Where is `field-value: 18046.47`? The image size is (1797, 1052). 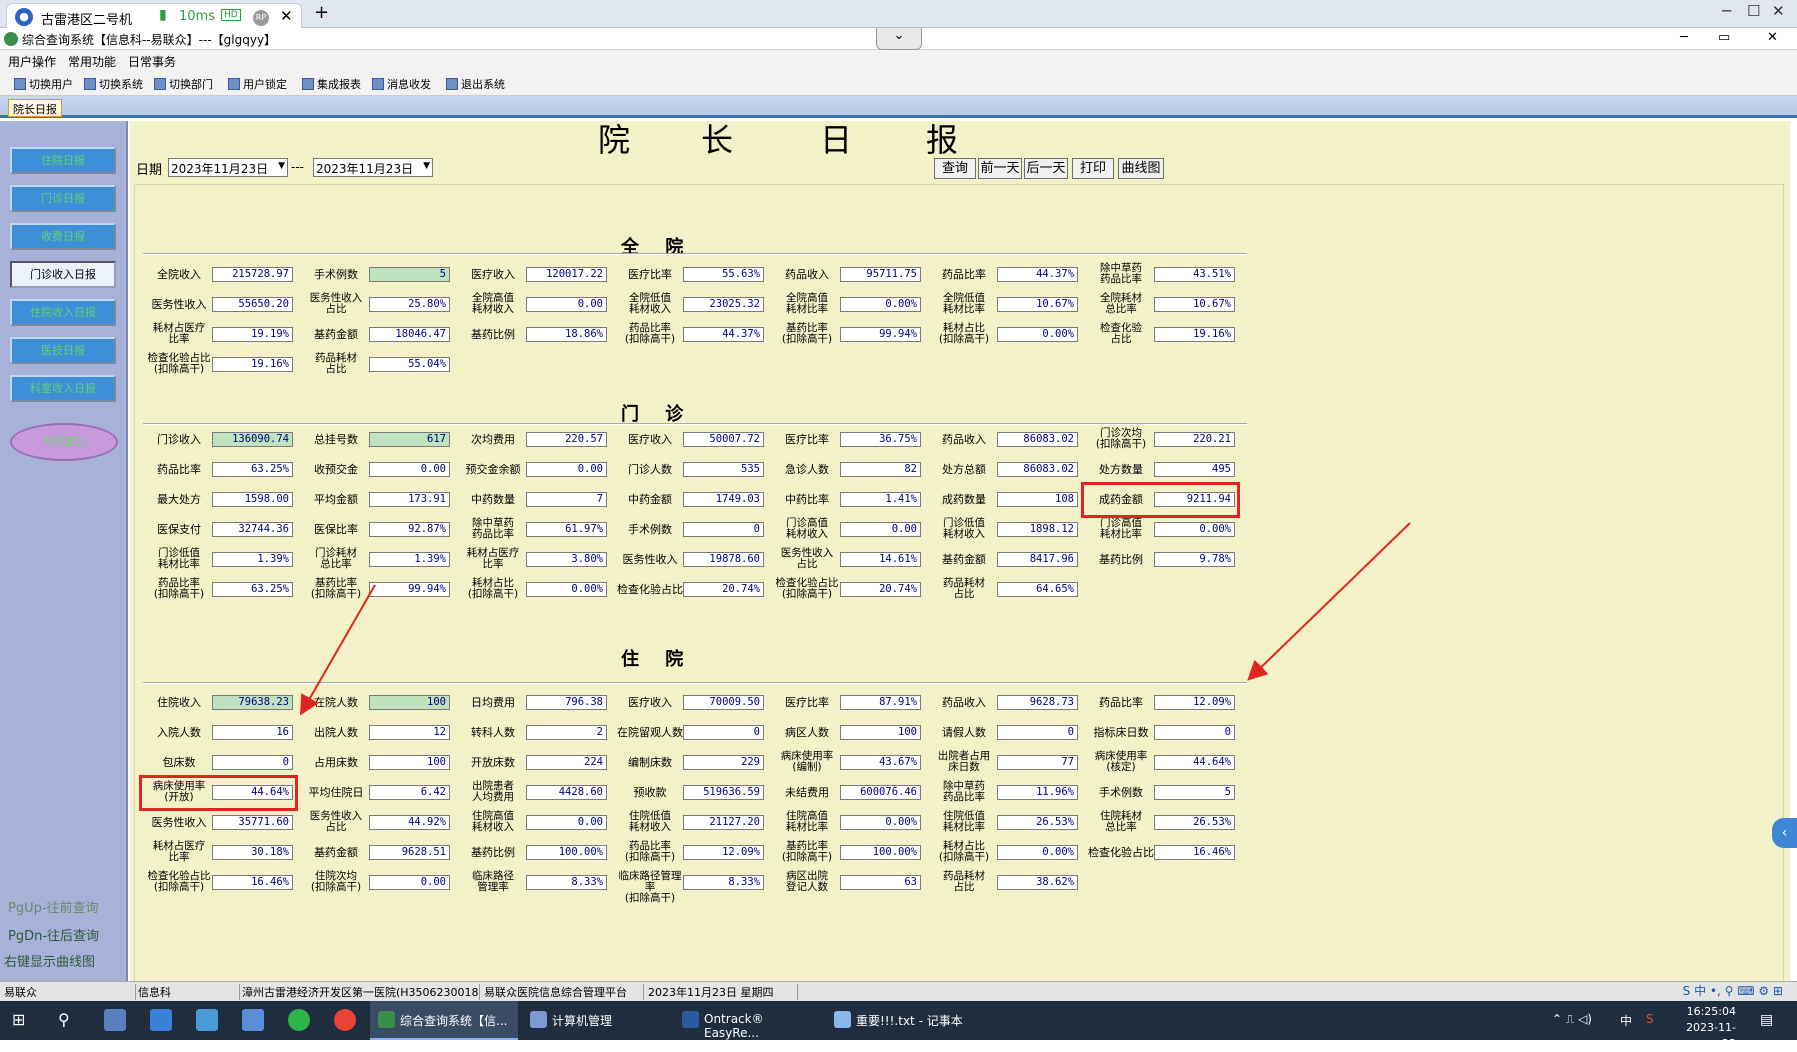 field-value: 18046.47 is located at coordinates (409, 334).